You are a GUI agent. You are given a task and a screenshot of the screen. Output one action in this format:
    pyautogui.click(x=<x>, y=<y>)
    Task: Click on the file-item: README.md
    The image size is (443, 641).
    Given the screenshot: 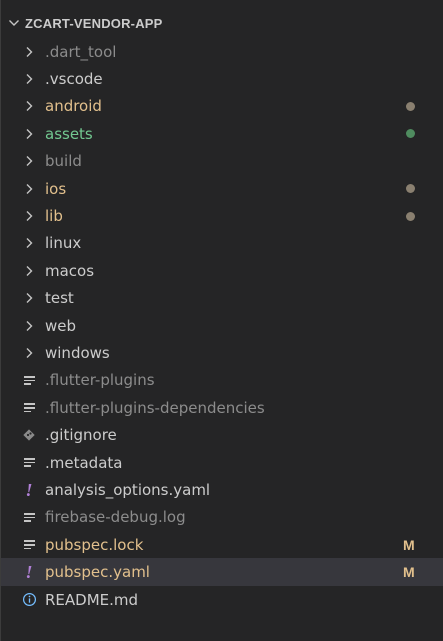 What is the action you would take?
    pyautogui.click(x=222, y=599)
    